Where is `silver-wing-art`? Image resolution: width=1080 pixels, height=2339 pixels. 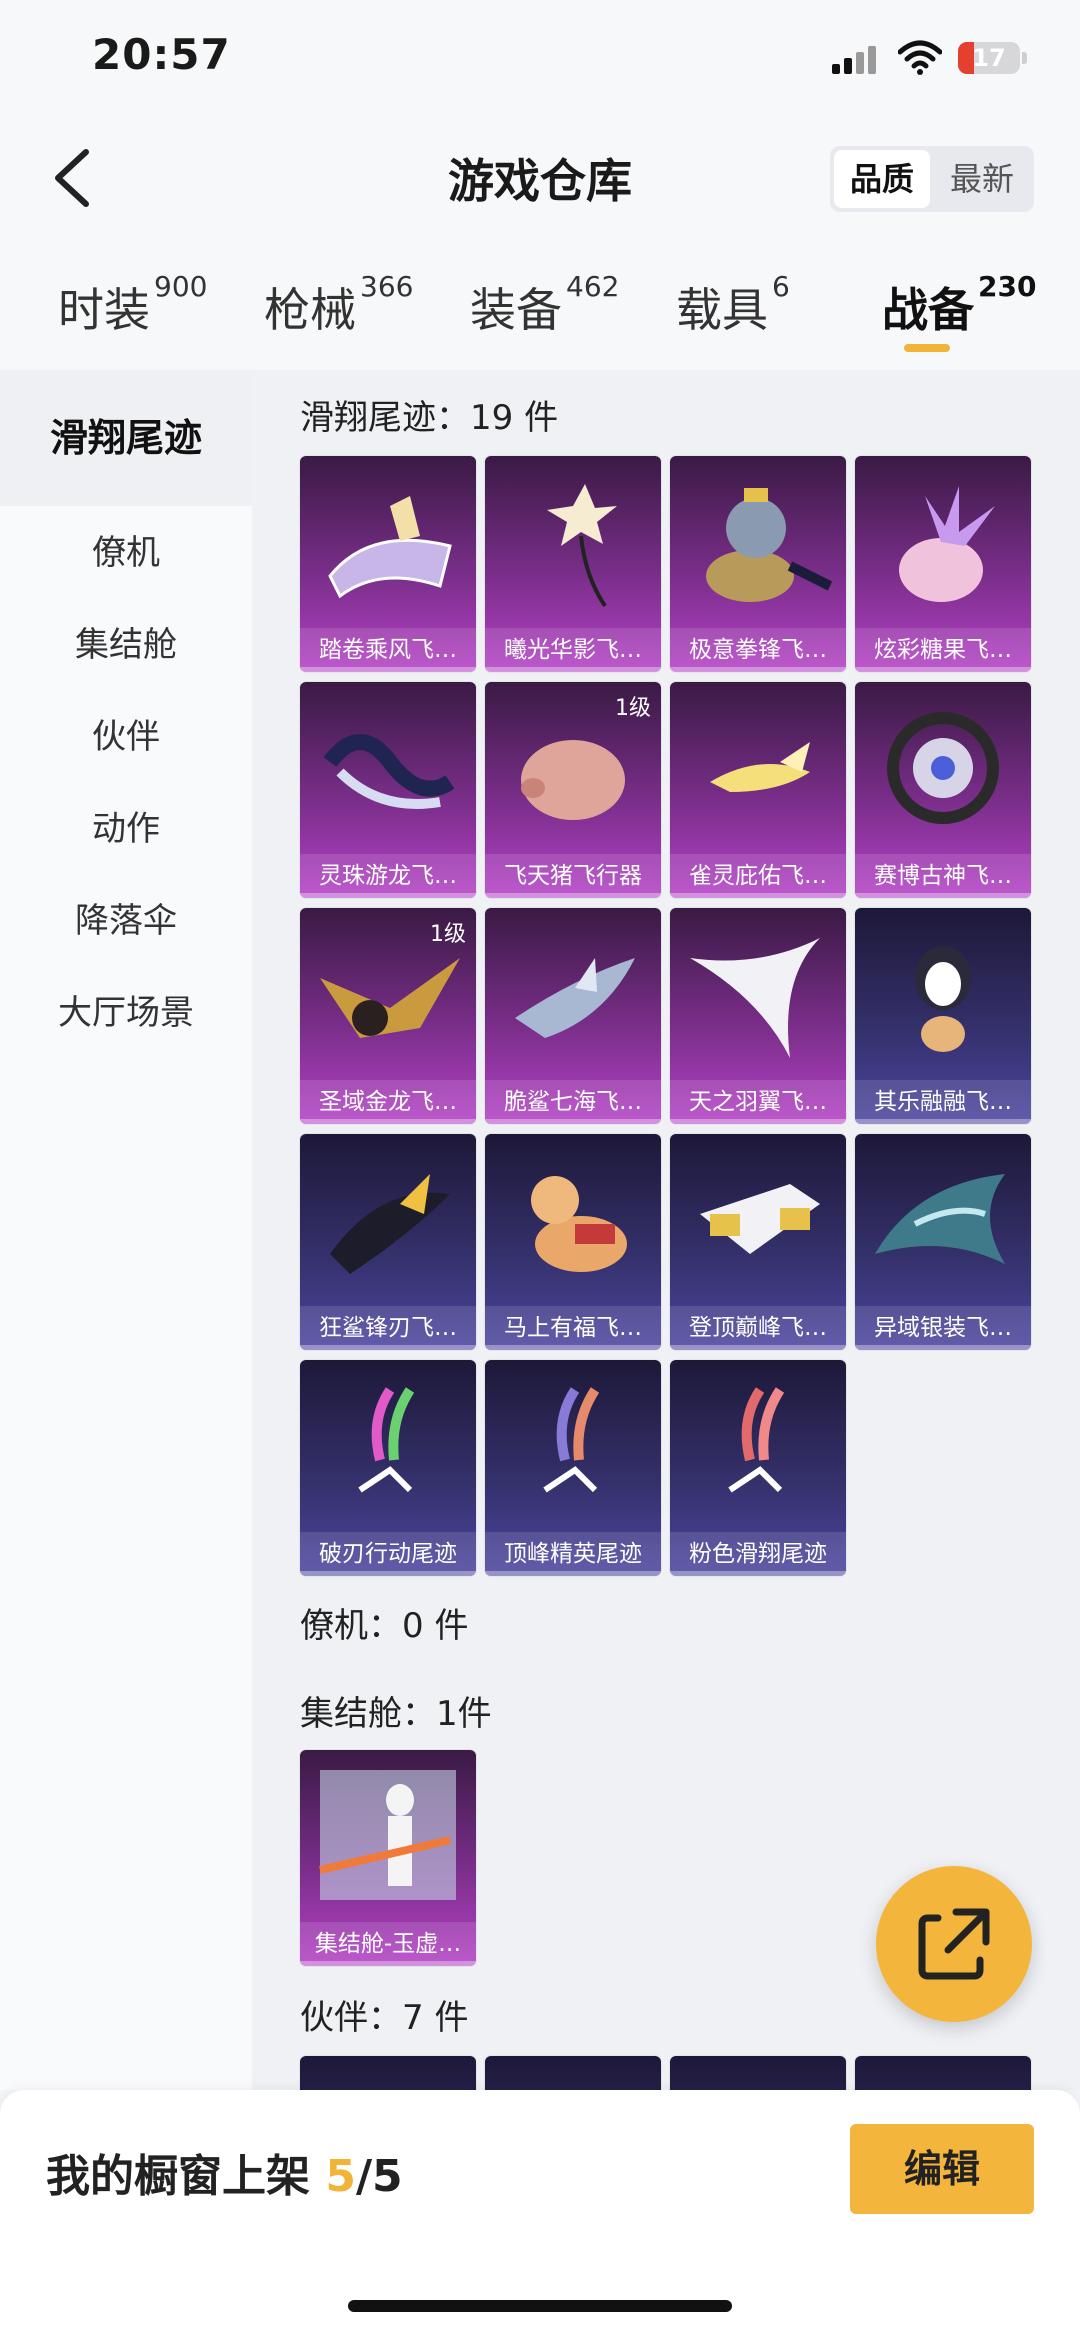 silver-wing-art is located at coordinates (940, 1219).